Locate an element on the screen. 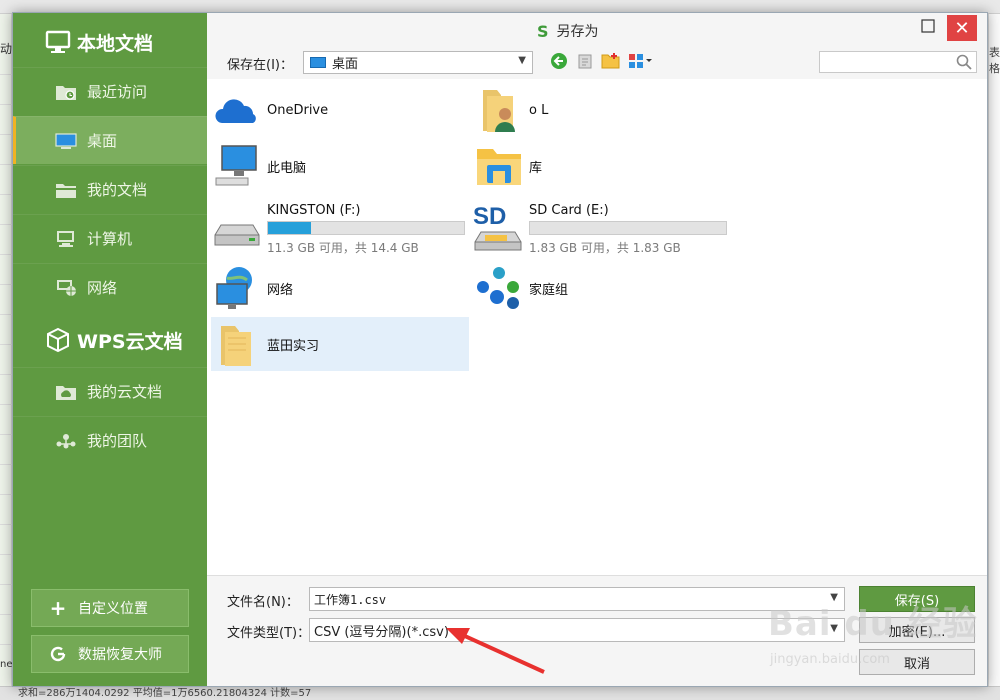 This screenshot has height=700, width=1000. custom-location-button: + 自定义位置 is located at coordinates (110, 608).